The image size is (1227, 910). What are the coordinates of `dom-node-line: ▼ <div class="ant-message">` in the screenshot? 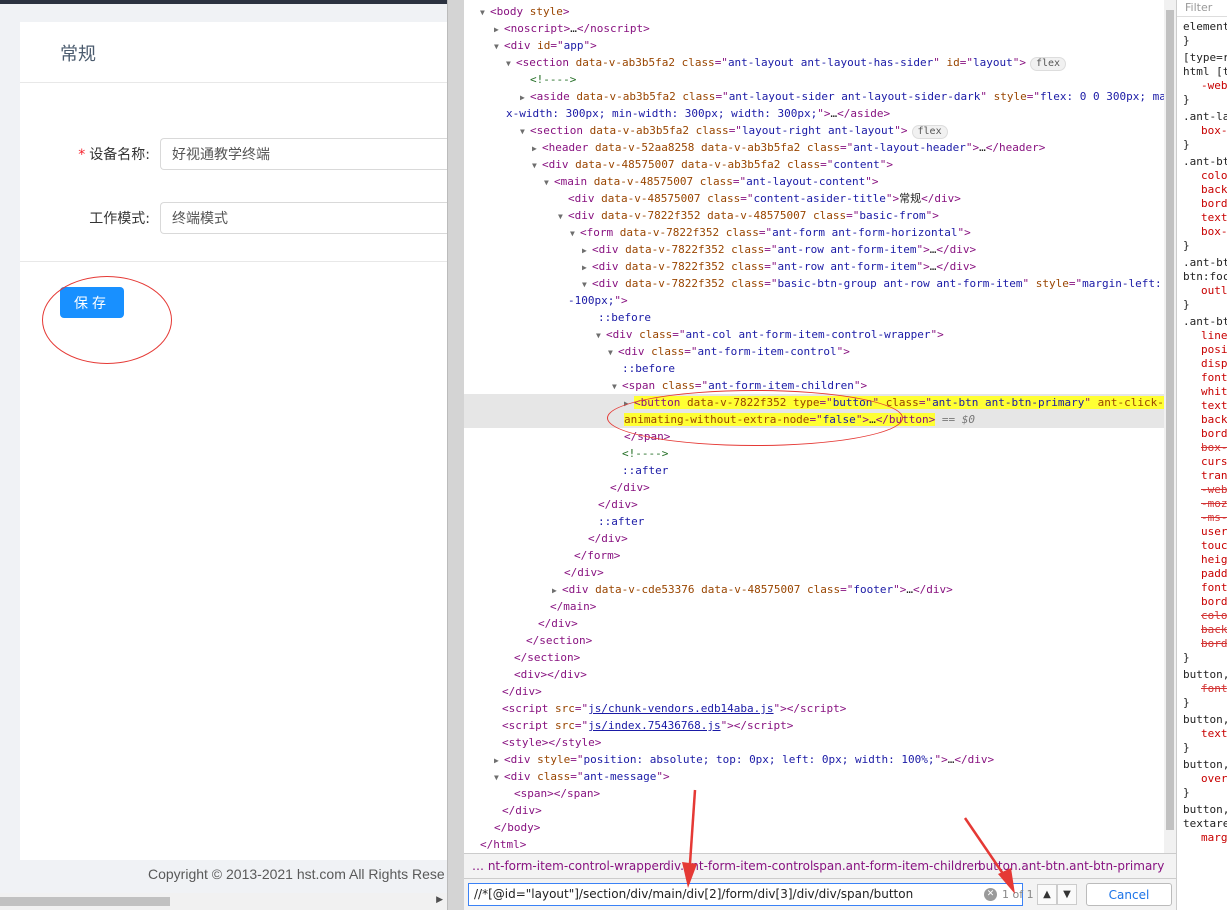 It's located at (814, 776).